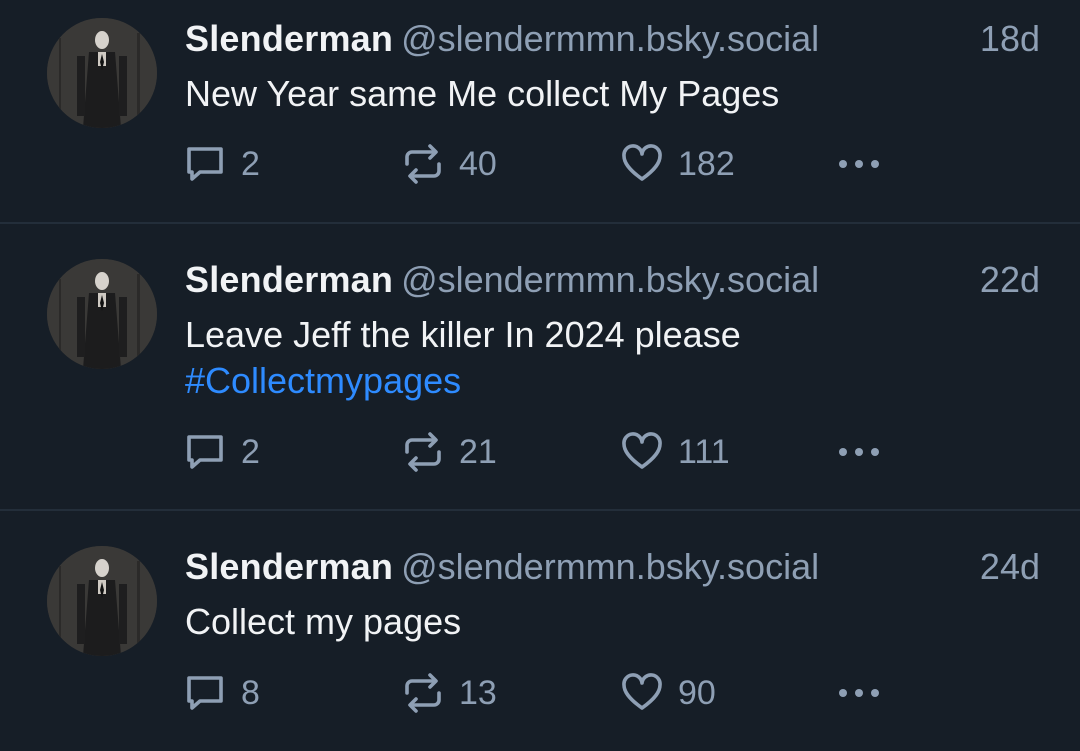 The height and width of the screenshot is (751, 1080). Describe the element at coordinates (449, 693) in the screenshot. I see `repost-button: 13` at that location.